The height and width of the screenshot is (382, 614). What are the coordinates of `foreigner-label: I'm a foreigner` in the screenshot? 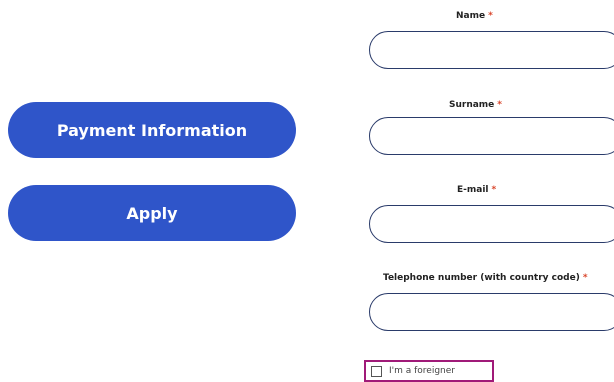 It's located at (422, 371).